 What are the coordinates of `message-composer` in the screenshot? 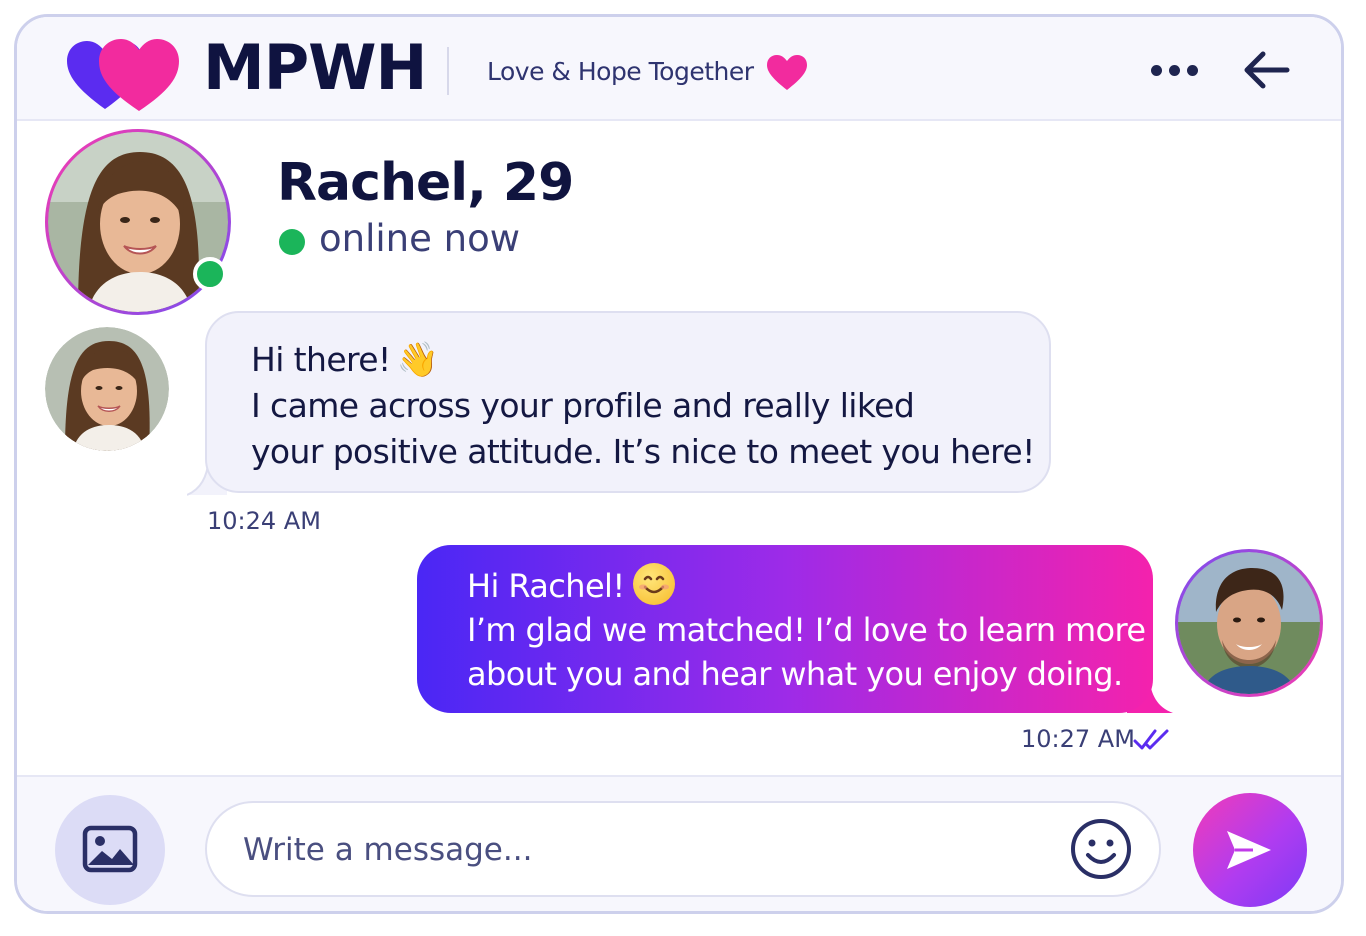 It's located at (679, 843).